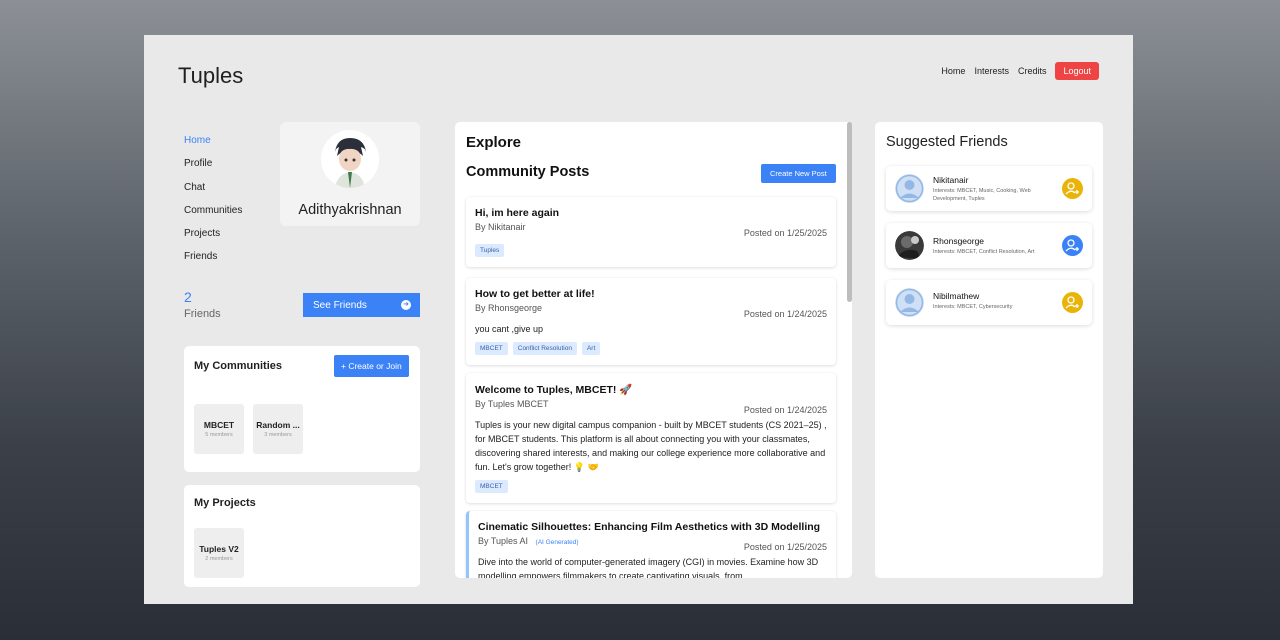 The height and width of the screenshot is (640, 1280). Describe the element at coordinates (651, 348) in the screenshot. I see `post-tags: MBCET Conflict Resolution Art` at that location.